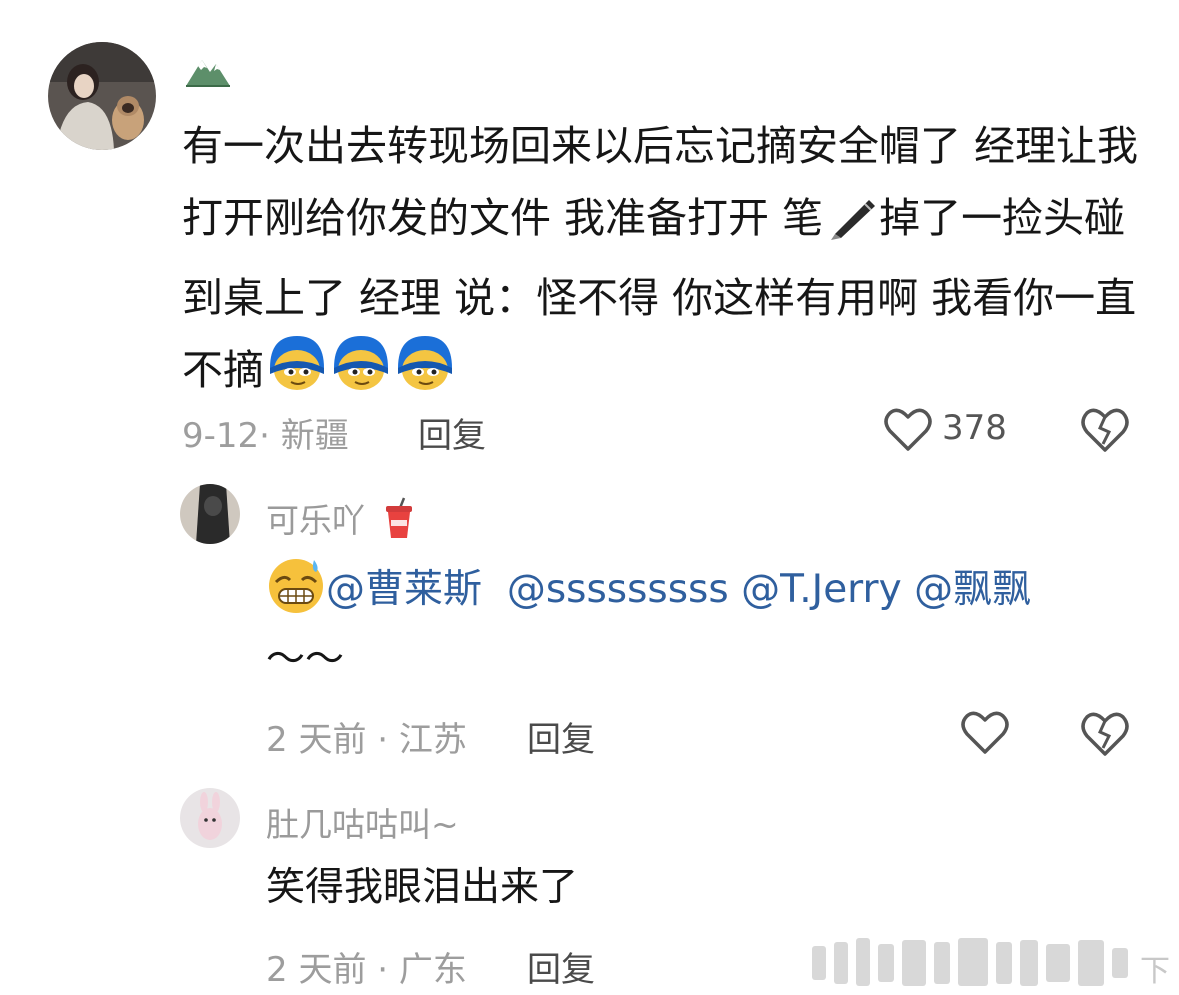 The image size is (1179, 995). Describe the element at coordinates (972, 589) in the screenshot. I see `mention-link: @飘飘` at that location.